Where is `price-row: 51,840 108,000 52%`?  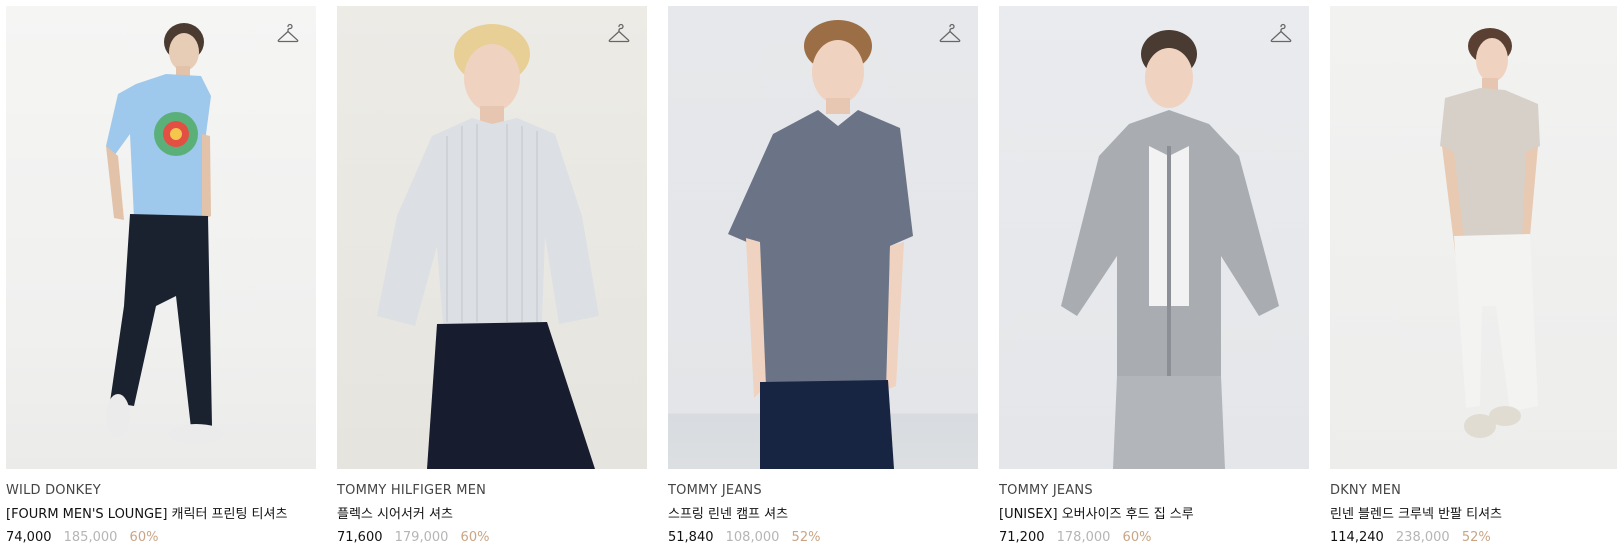 price-row: 51,840 108,000 52% is located at coordinates (823, 537).